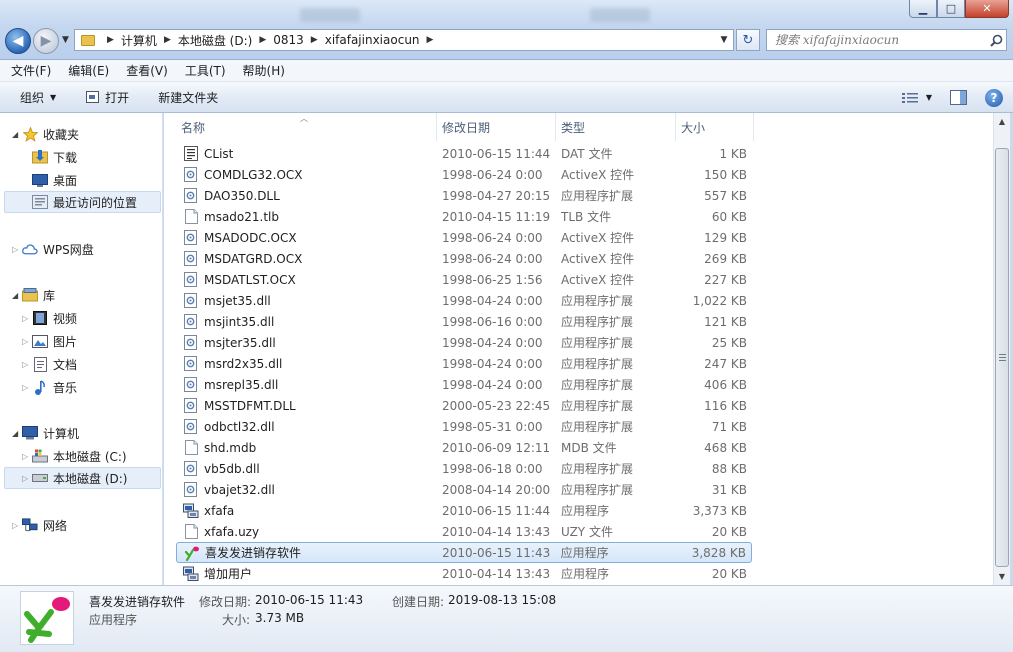 The height and width of the screenshot is (652, 1013). What do you see at coordinates (81, 525) in the screenshot?
I see `nav-network: ▷ 网络` at bounding box center [81, 525].